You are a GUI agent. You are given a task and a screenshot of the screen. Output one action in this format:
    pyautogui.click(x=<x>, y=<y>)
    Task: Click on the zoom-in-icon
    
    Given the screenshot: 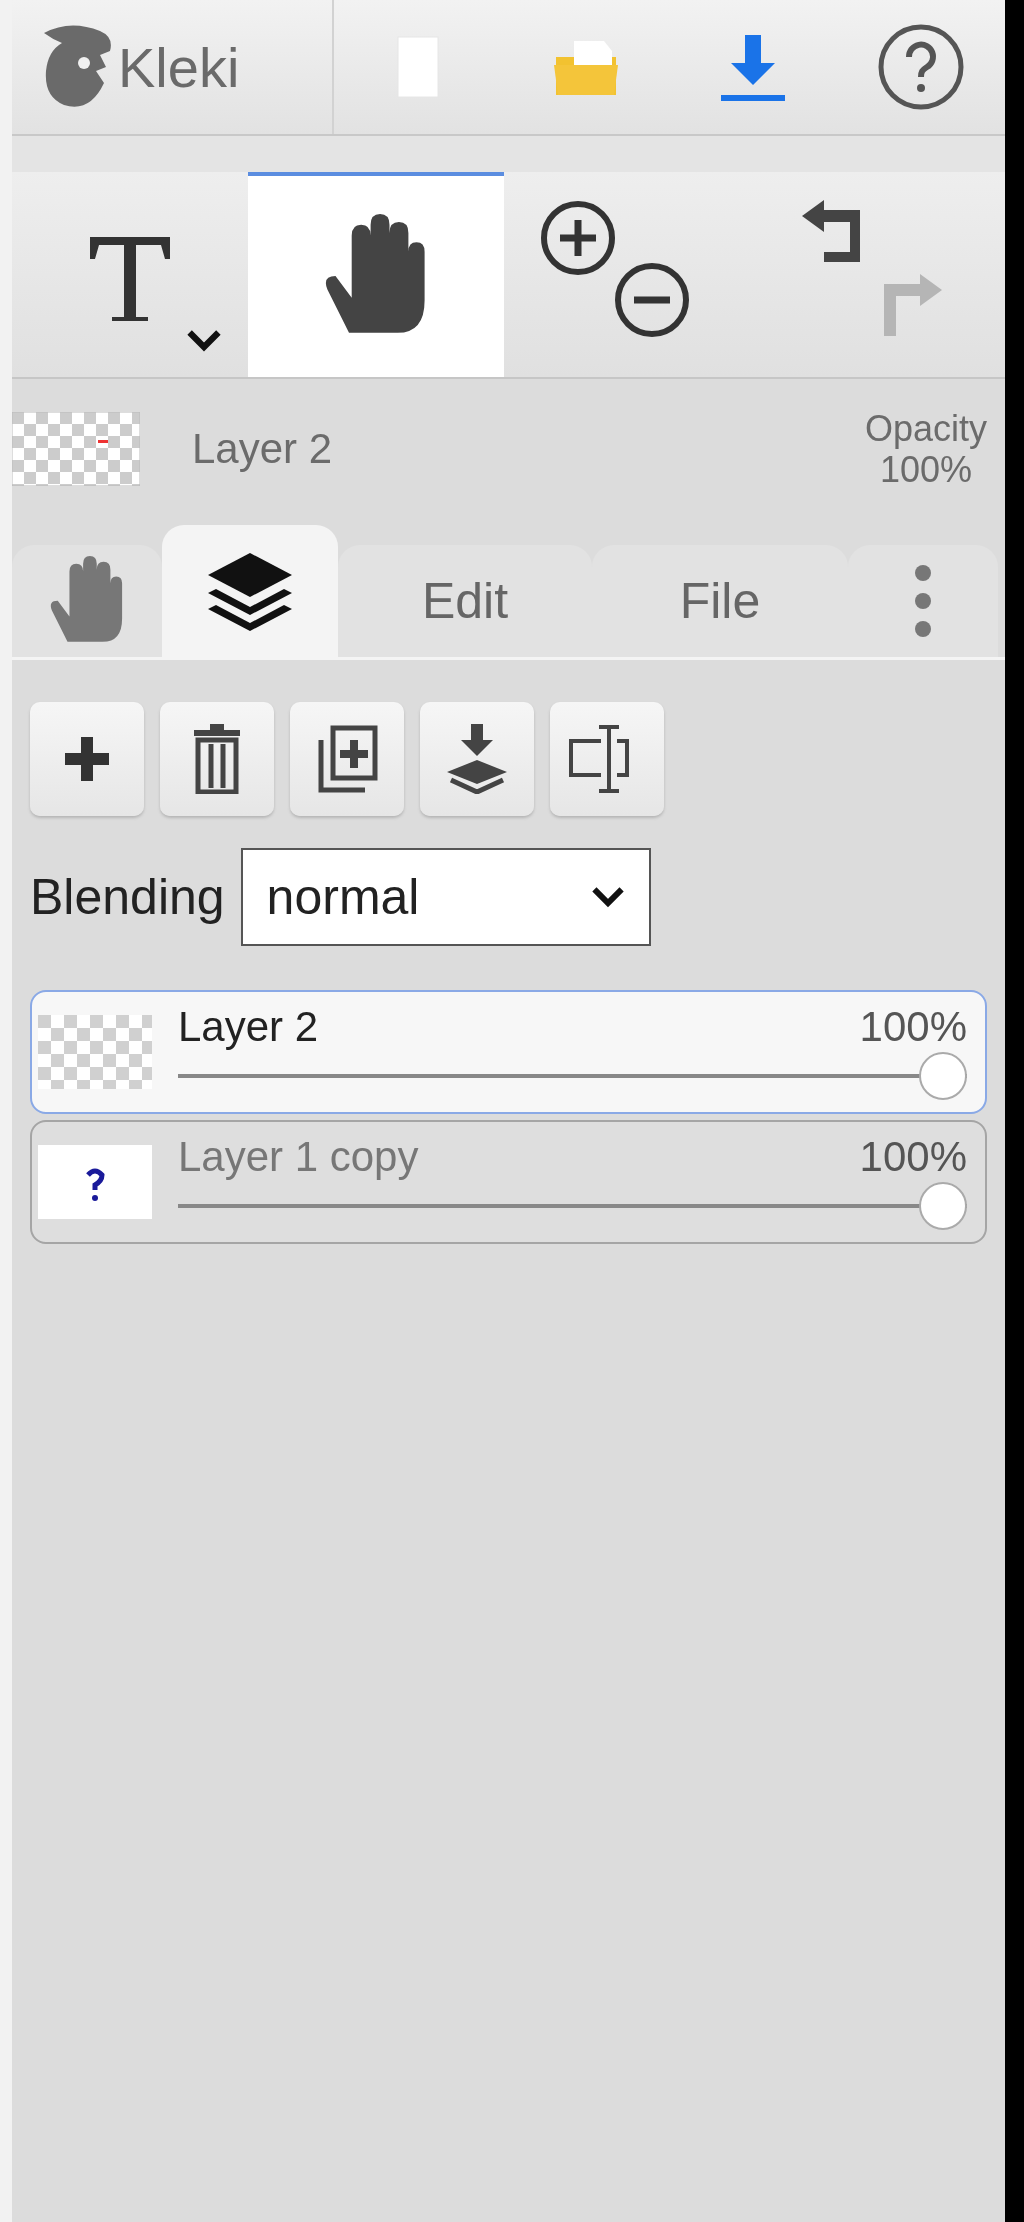 What is the action you would take?
    pyautogui.click(x=578, y=238)
    